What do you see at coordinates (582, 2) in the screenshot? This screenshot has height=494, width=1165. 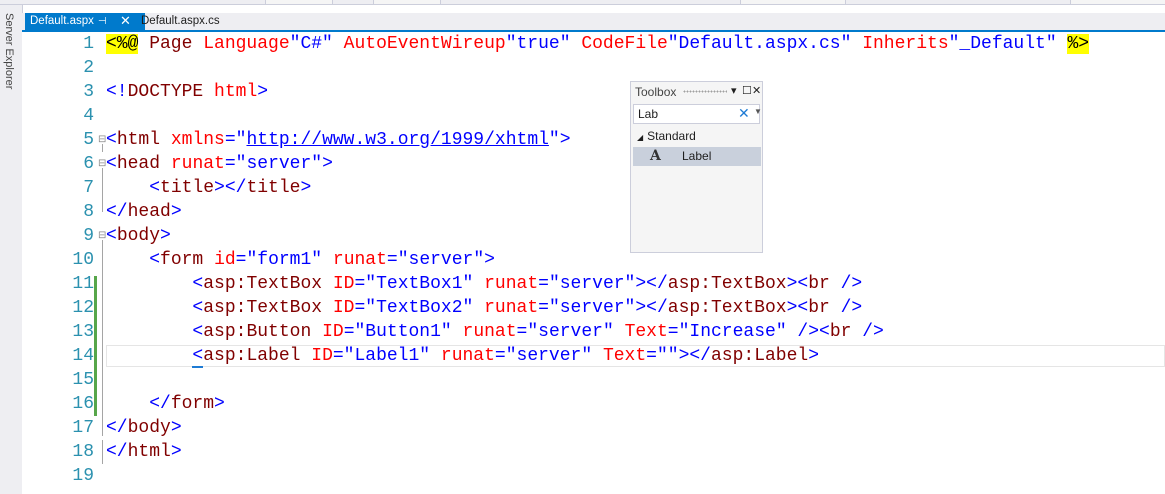 I see `top-toolbar-strip` at bounding box center [582, 2].